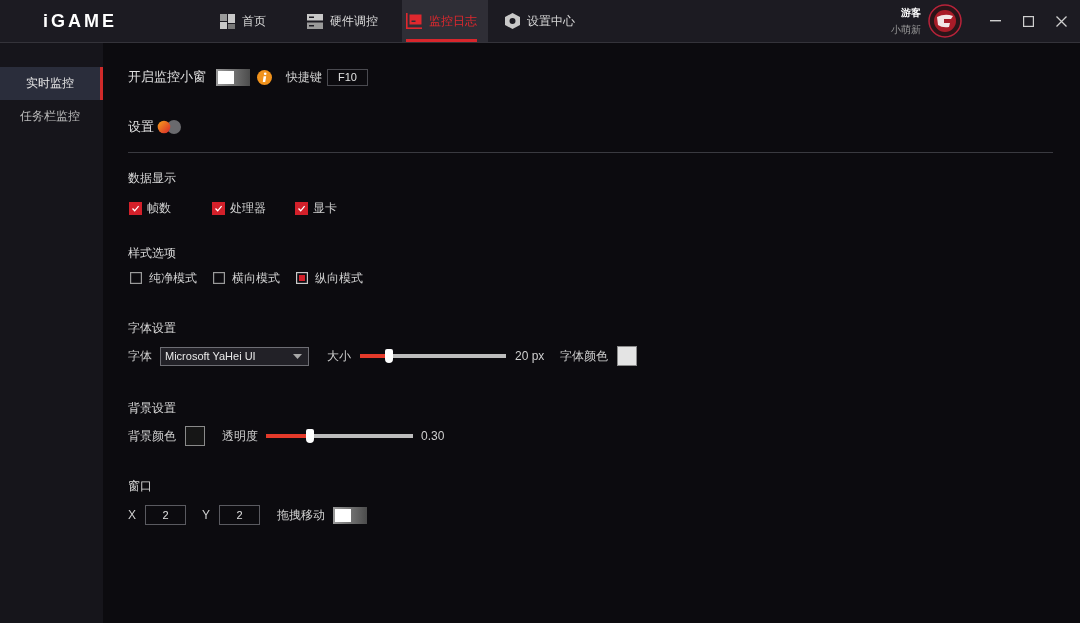 The height and width of the screenshot is (623, 1080). Describe the element at coordinates (169, 127) in the screenshot. I see `switch-icon` at that location.